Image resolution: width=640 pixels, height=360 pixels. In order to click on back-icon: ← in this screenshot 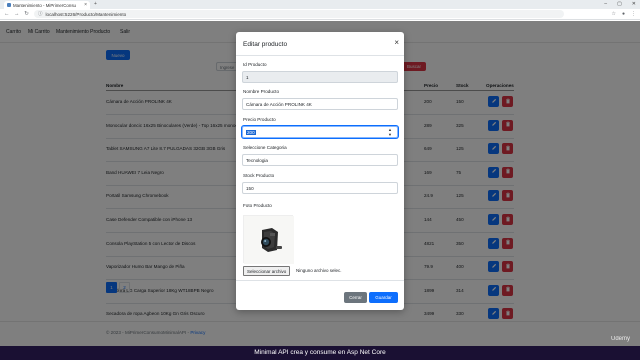, I will do `click(7, 14)`.